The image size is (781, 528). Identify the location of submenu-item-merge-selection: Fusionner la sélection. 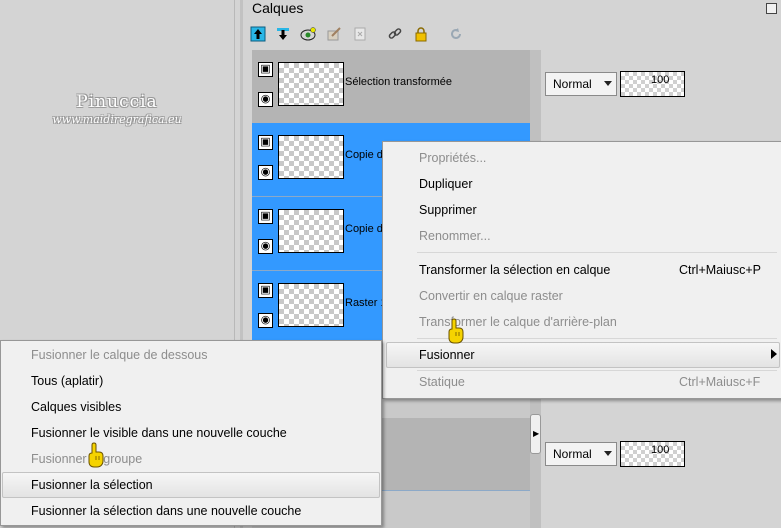
(92, 485).